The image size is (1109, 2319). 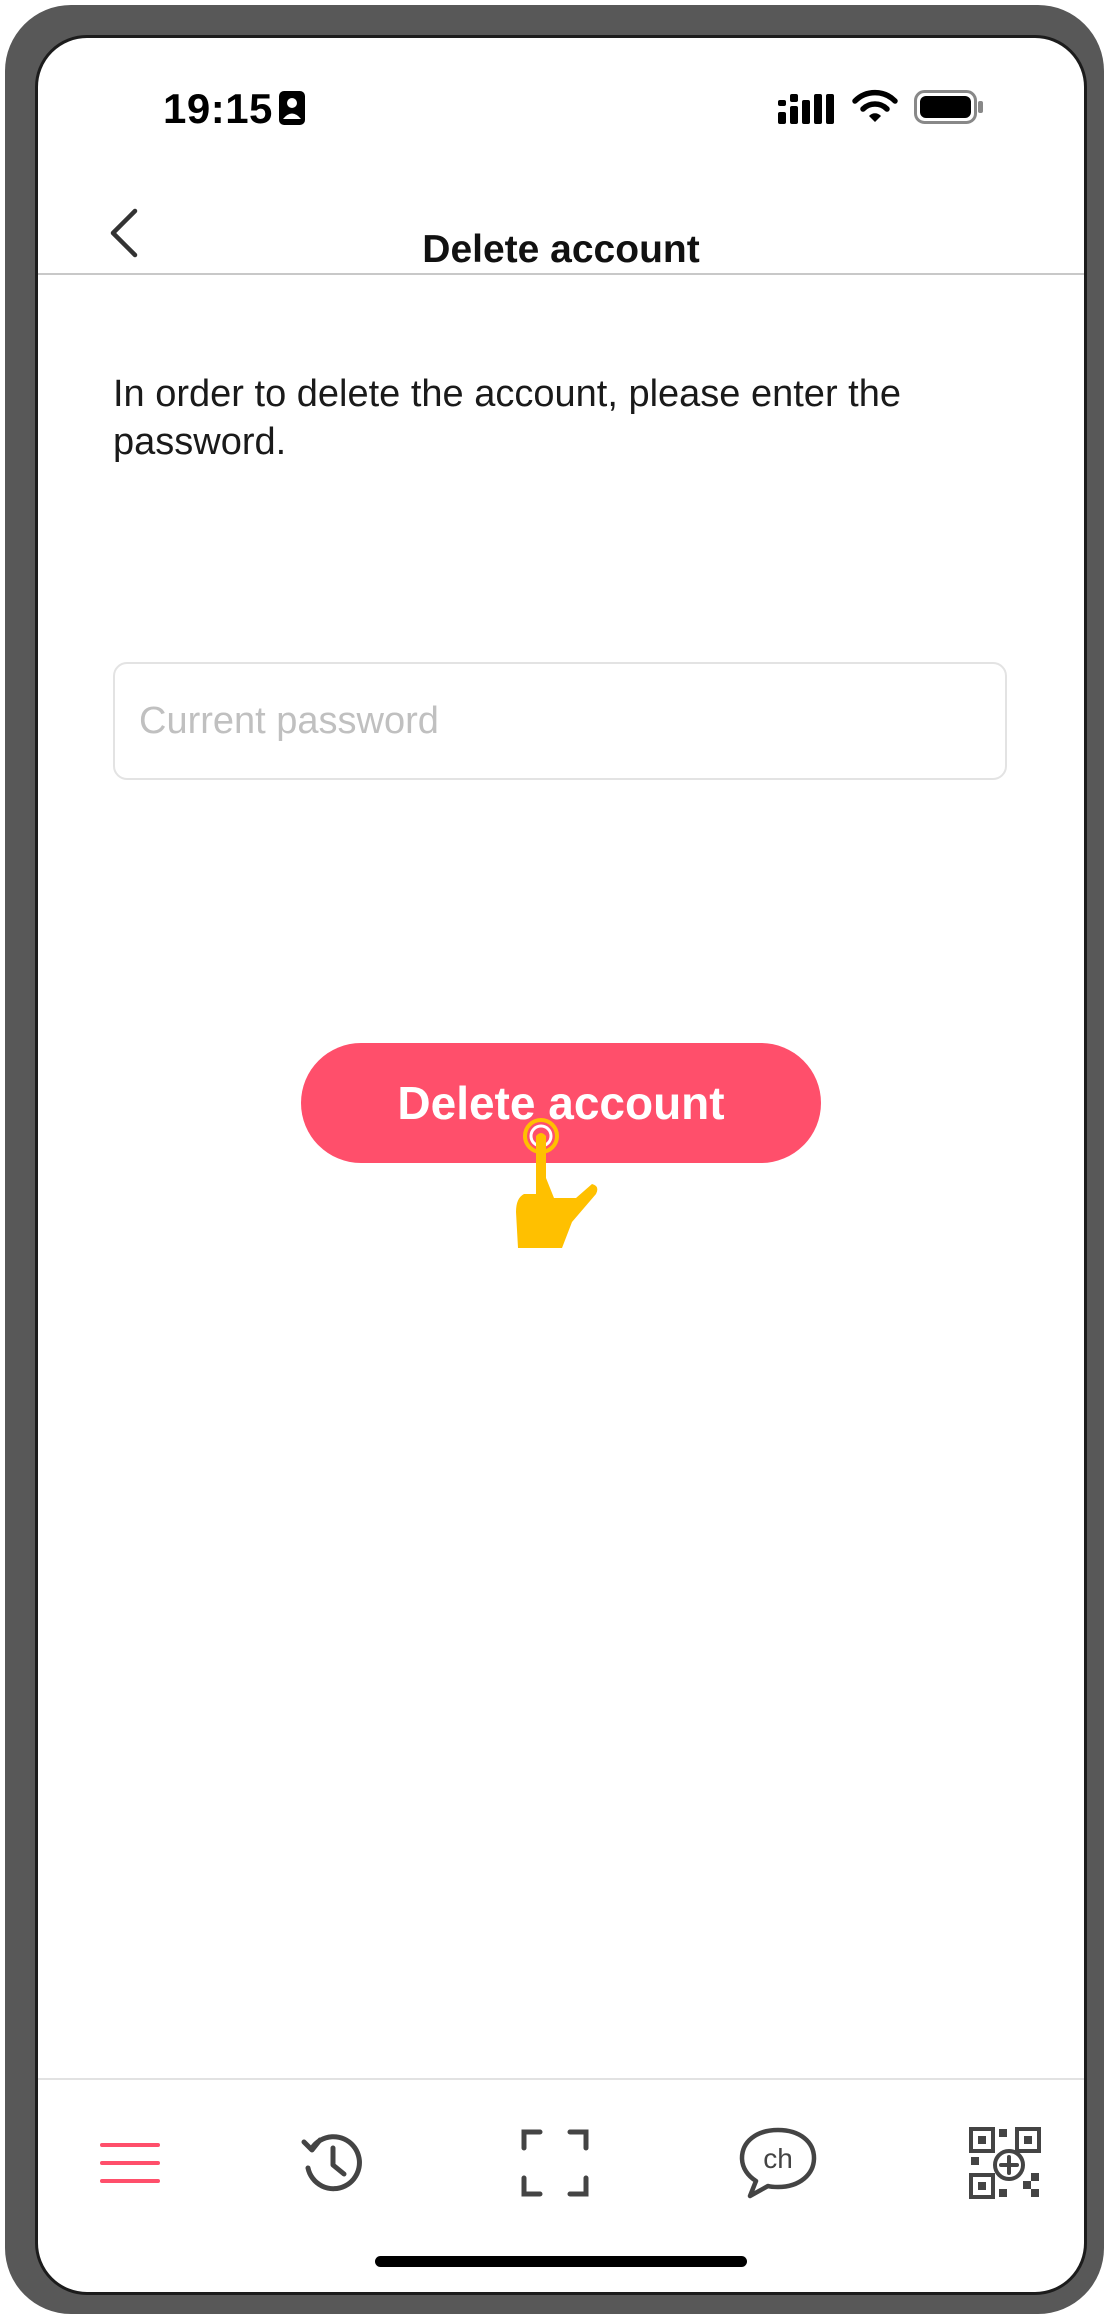 What do you see at coordinates (806, 109) in the screenshot?
I see `signal-icon` at bounding box center [806, 109].